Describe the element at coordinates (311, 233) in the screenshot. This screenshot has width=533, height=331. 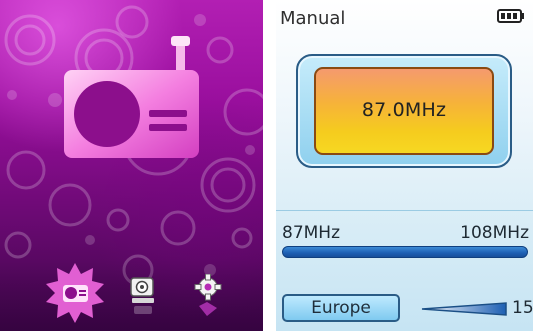
I see `band-min-label: 87MHz` at that location.